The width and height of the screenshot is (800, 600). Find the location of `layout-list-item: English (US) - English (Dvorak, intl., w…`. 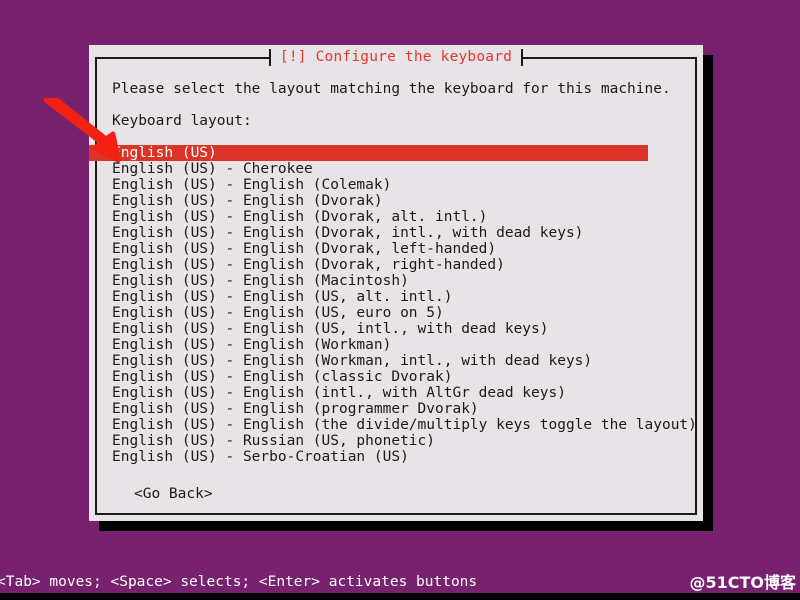

layout-list-item: English (US) - English (Dvorak, intl., w… is located at coordinates (396, 233).